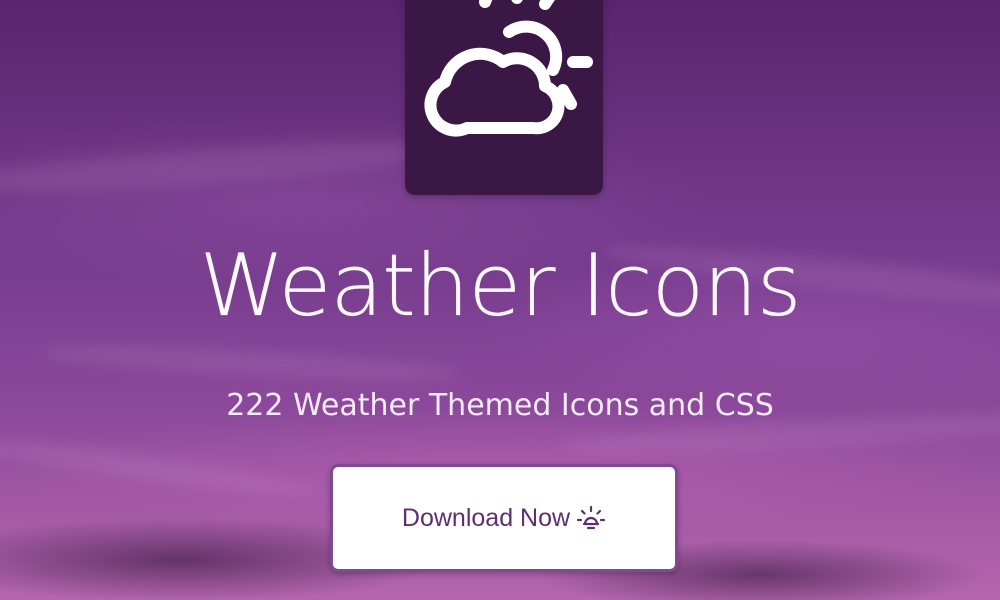 The image size is (1000, 600). What do you see at coordinates (500, 405) in the screenshot?
I see `page-subtitle: 222 Weather Themed Icons and CSS` at bounding box center [500, 405].